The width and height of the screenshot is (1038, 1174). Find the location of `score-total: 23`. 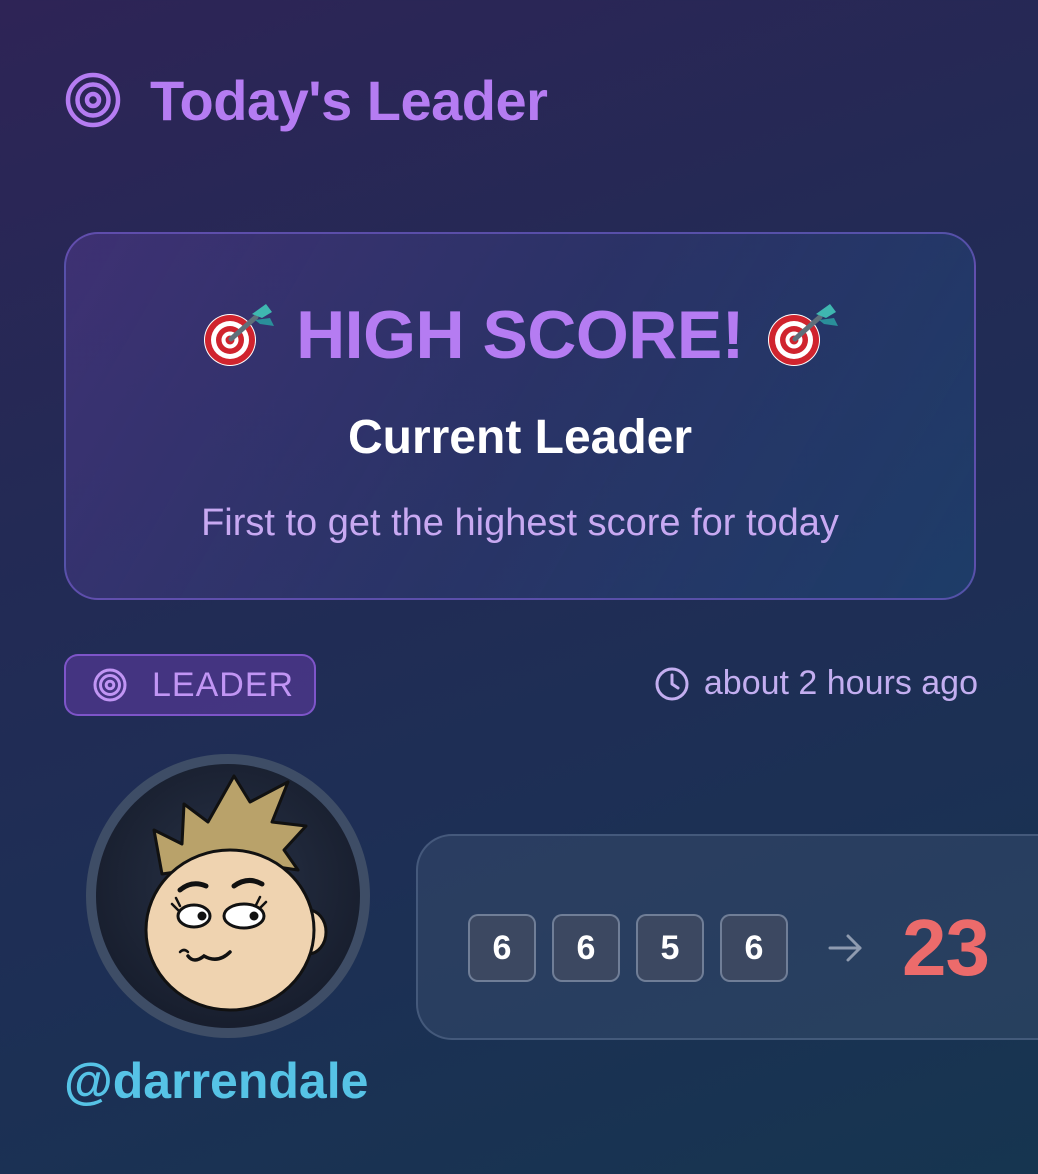

score-total: 23 is located at coordinates (946, 947).